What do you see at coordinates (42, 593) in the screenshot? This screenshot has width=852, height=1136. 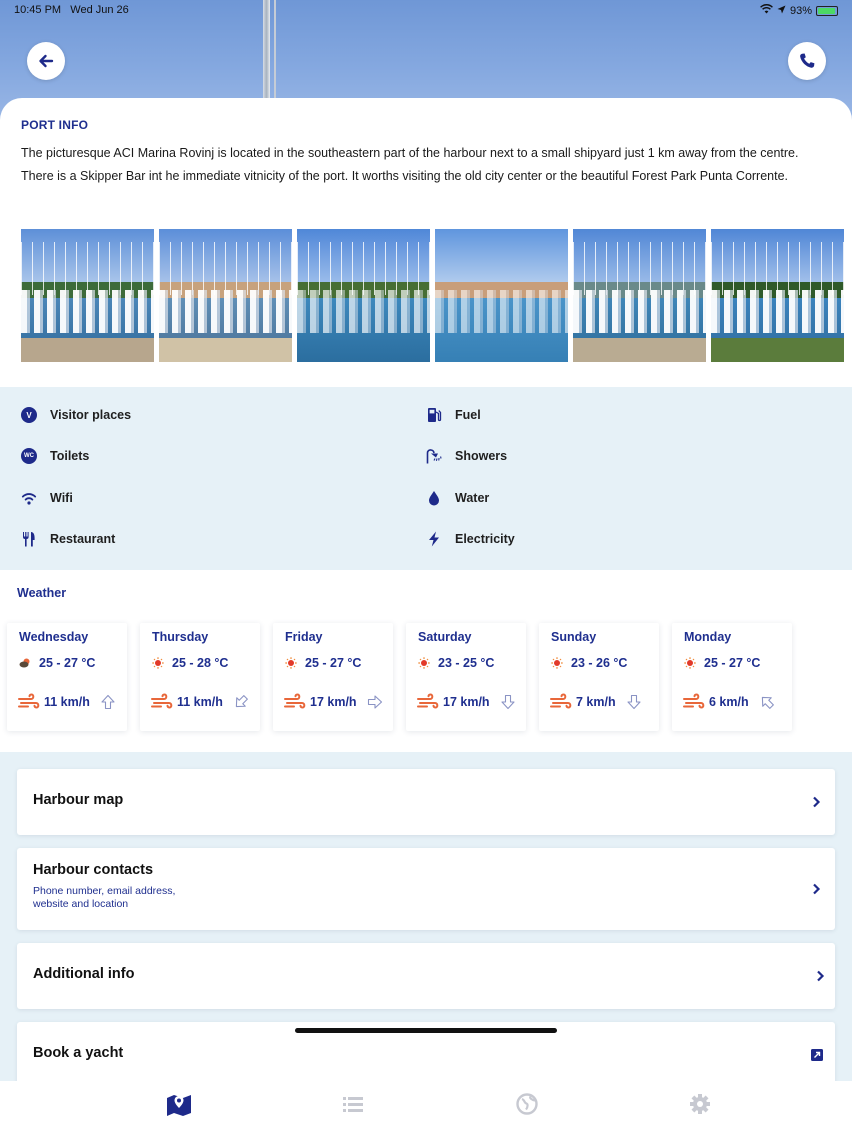 I see `weather-title: Weather` at bounding box center [42, 593].